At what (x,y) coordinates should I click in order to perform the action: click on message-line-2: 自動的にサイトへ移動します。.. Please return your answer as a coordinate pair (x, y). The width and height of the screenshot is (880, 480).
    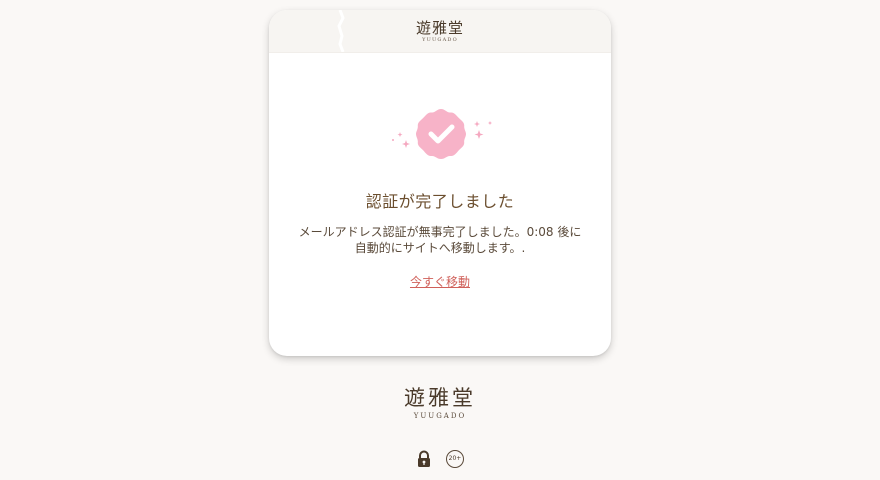
    Looking at the image, I should click on (440, 248).